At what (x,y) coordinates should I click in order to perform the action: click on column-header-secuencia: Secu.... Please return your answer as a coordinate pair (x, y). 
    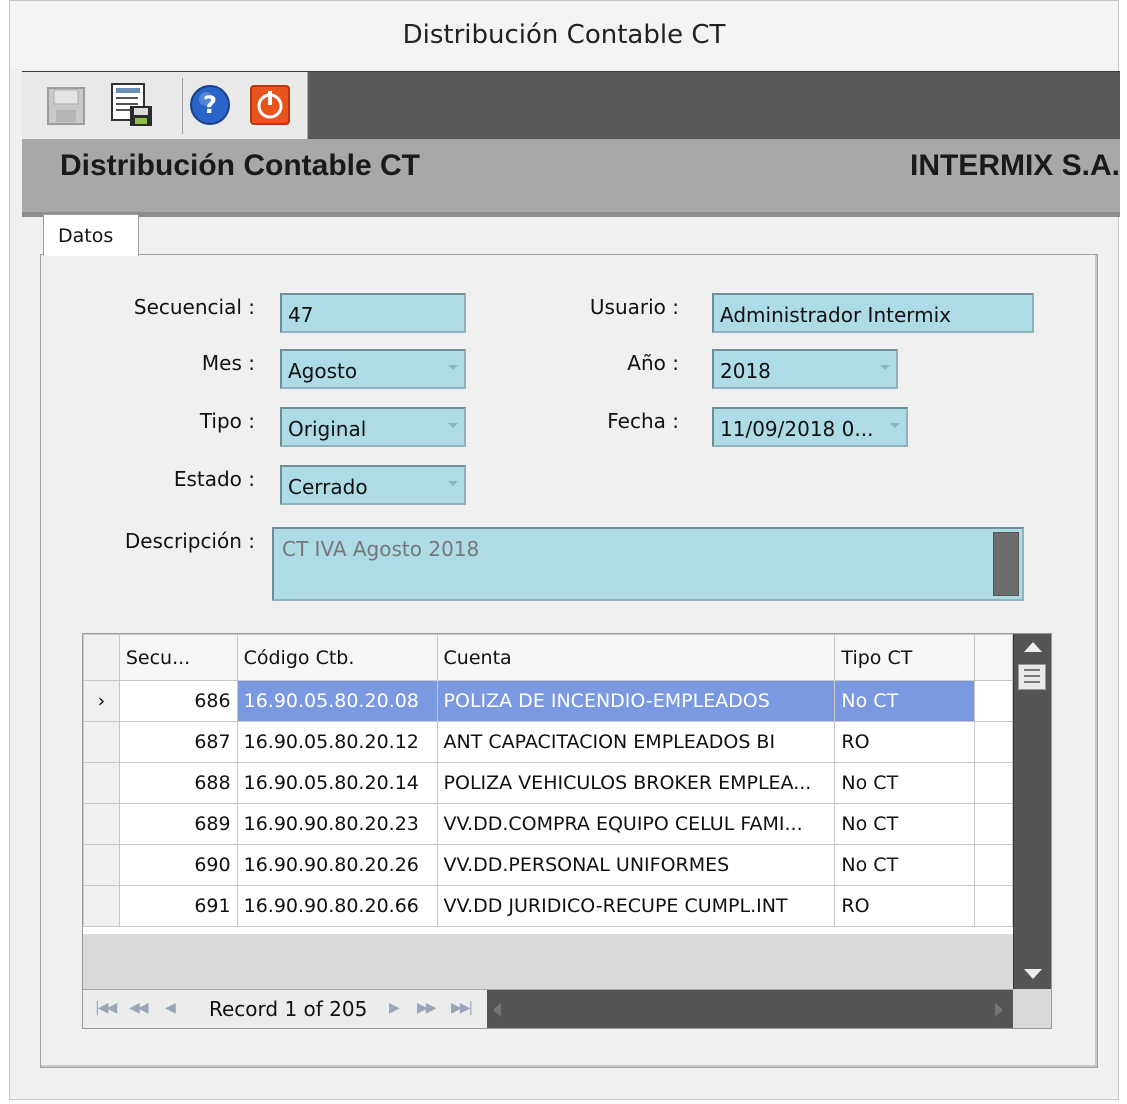
    Looking at the image, I should click on (178, 657).